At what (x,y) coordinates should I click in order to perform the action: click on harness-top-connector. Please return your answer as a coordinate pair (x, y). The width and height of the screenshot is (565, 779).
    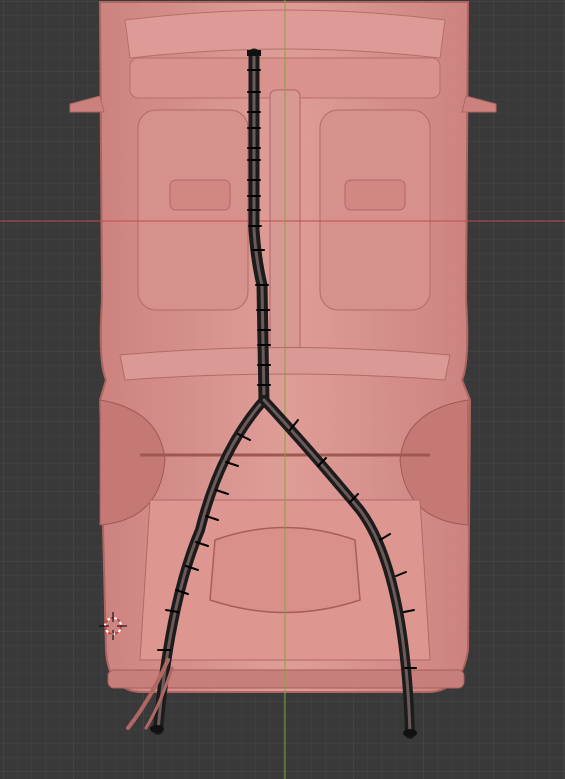
    Looking at the image, I should click on (254, 53).